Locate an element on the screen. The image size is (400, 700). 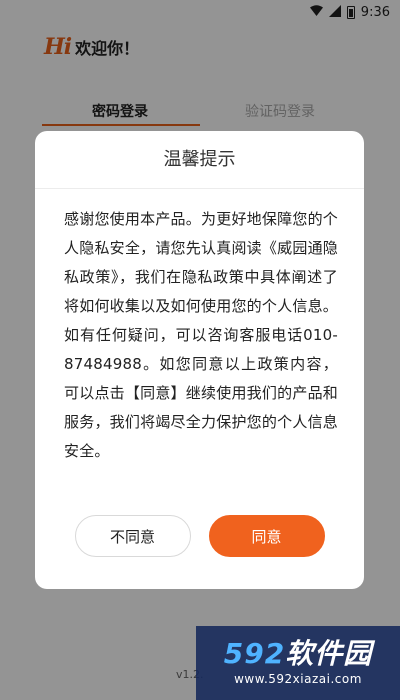
site-watermark: 592软件园 www.592xiazai.com is located at coordinates (298, 663).